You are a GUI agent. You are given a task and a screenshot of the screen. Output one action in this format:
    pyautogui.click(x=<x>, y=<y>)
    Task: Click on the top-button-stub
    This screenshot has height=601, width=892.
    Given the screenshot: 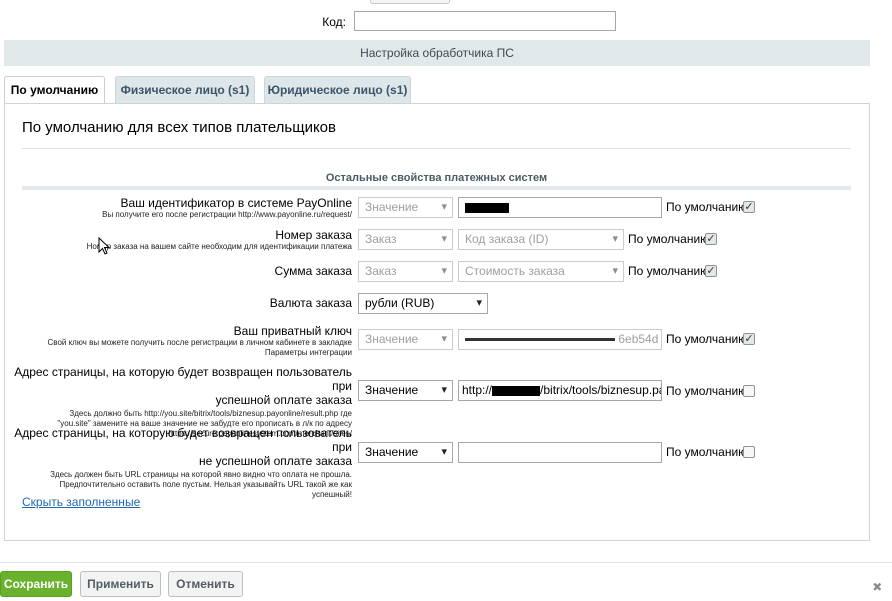 What is the action you would take?
    pyautogui.click(x=410, y=2)
    